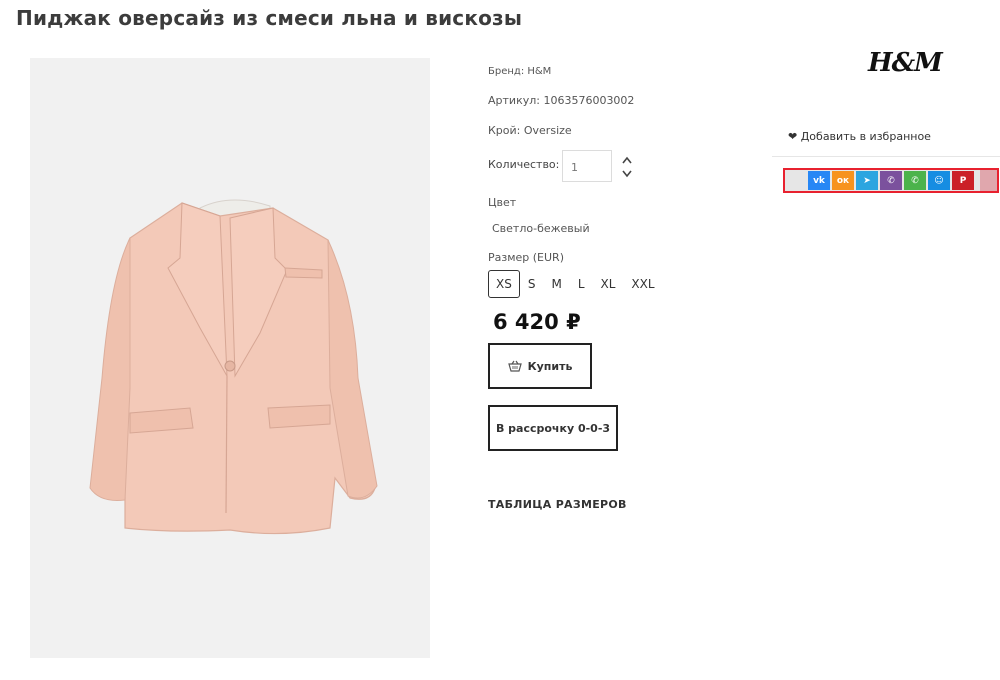 The width and height of the screenshot is (1000, 680). I want to click on brand-logo: H&M, so click(905, 63).